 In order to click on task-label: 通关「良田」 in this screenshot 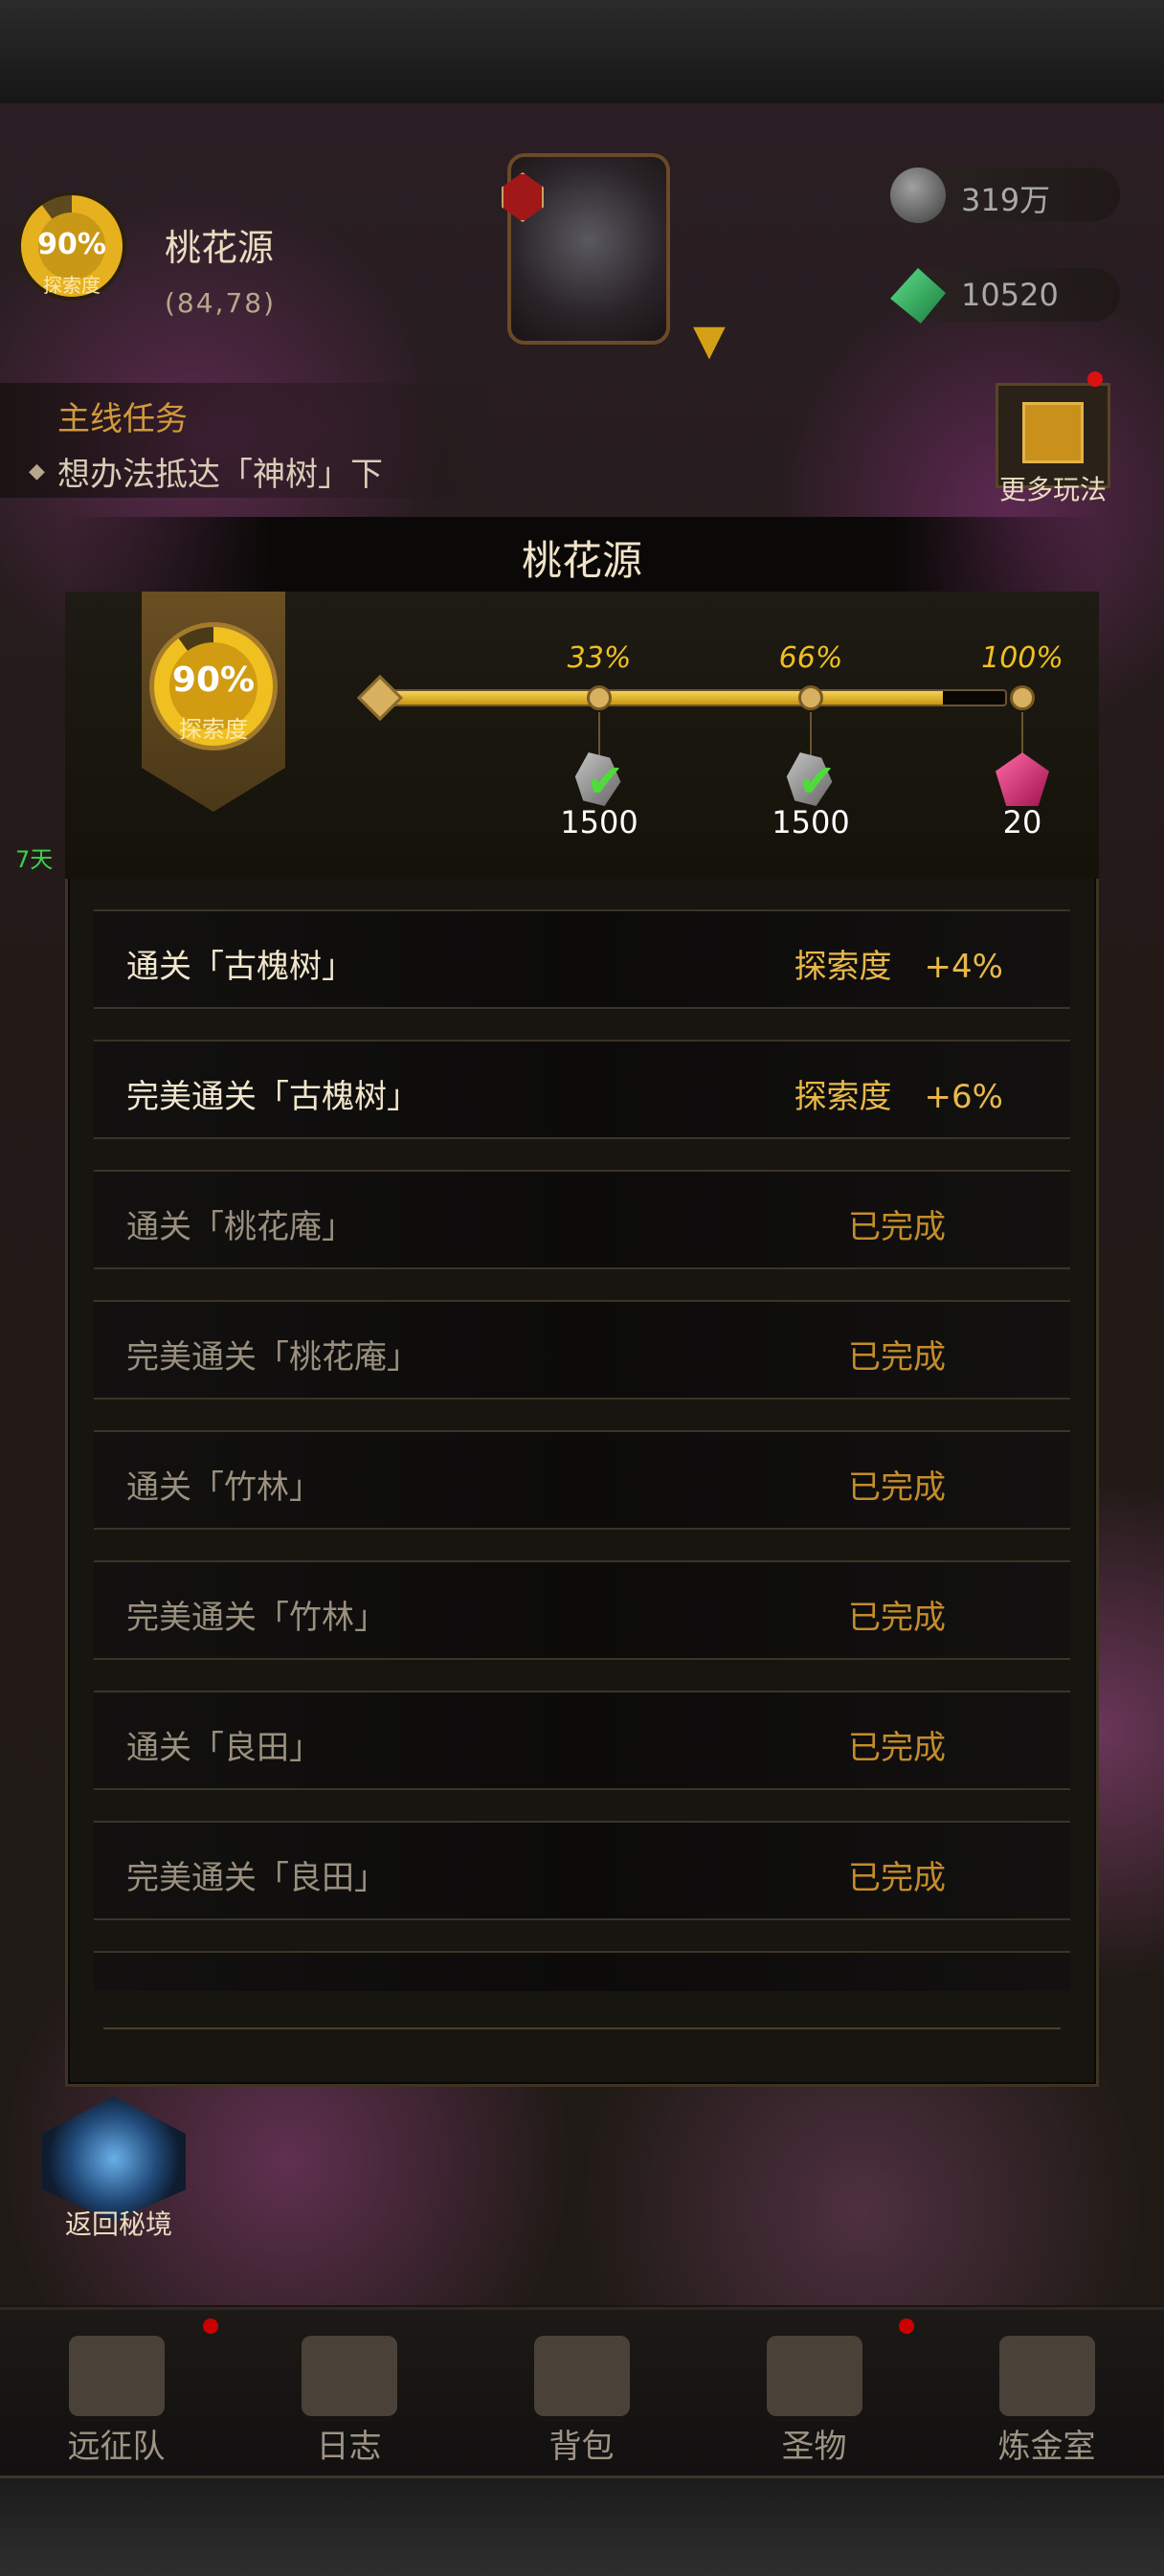, I will do `click(224, 1748)`.